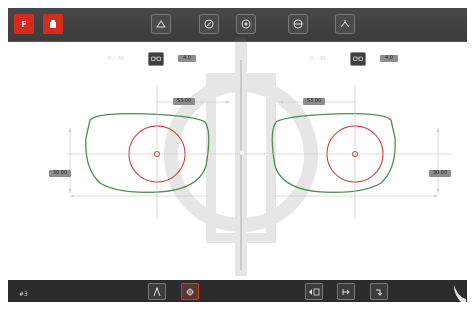  I want to click on right-side-label: R, so click(242, 153).